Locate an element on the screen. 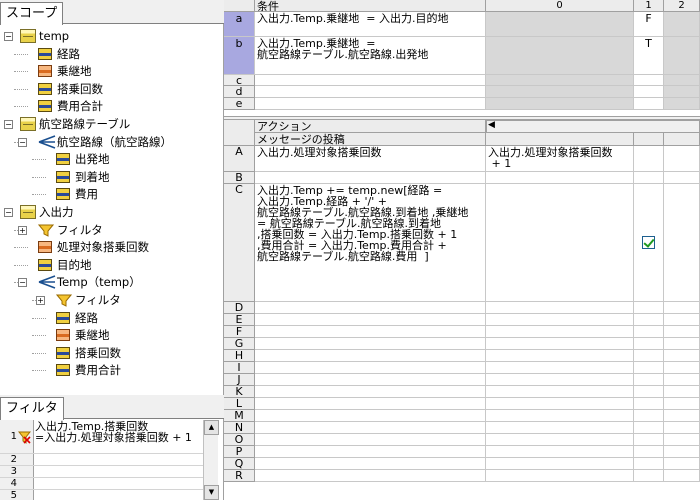  filter-row: 1 入出力.Temp.搭乗回数 =入出力.処理対象搭乗回数 + 1 is located at coordinates (101, 437).